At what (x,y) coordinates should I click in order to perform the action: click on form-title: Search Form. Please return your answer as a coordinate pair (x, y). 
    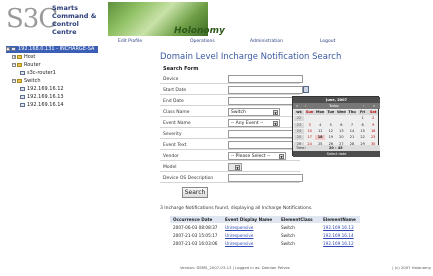
    Looking at the image, I should click on (181, 69).